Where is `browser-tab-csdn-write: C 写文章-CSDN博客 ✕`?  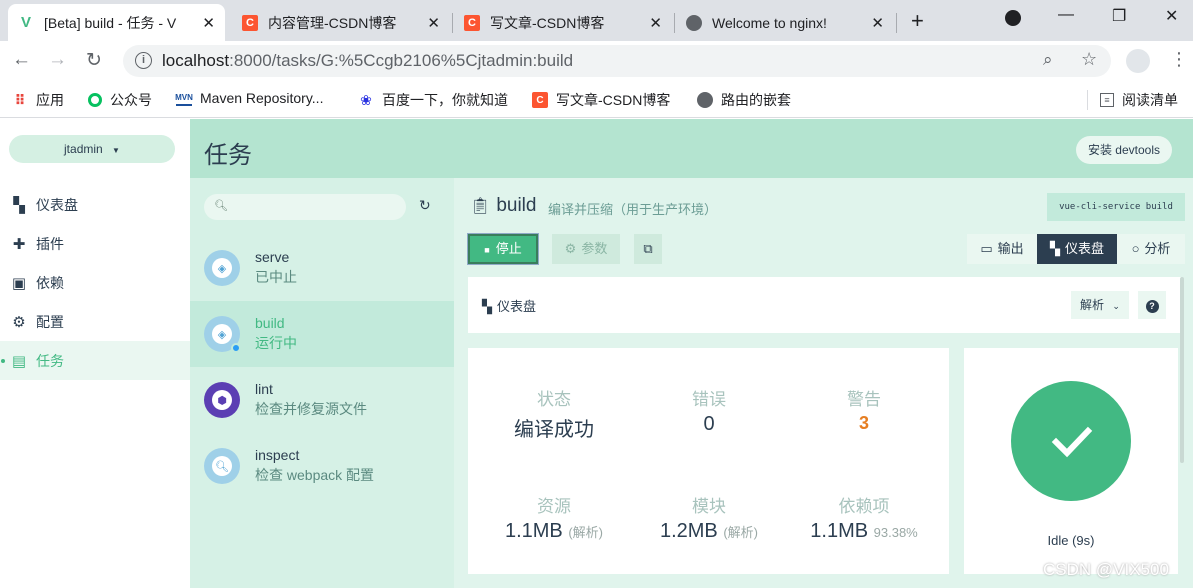 browser-tab-csdn-write: C 写文章-CSDN博客 ✕ is located at coordinates (563, 22).